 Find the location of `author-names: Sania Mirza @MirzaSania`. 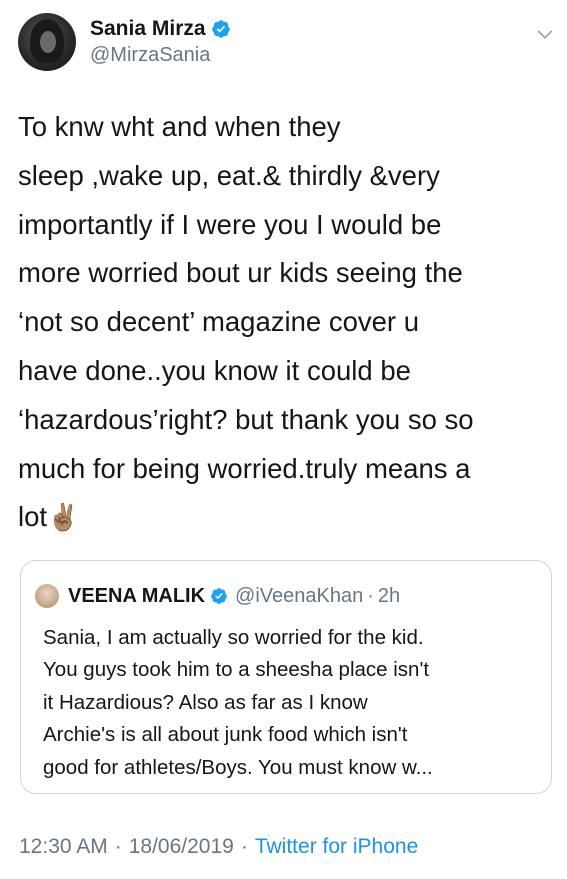

author-names: Sania Mirza @MirzaSania is located at coordinates (160, 41).